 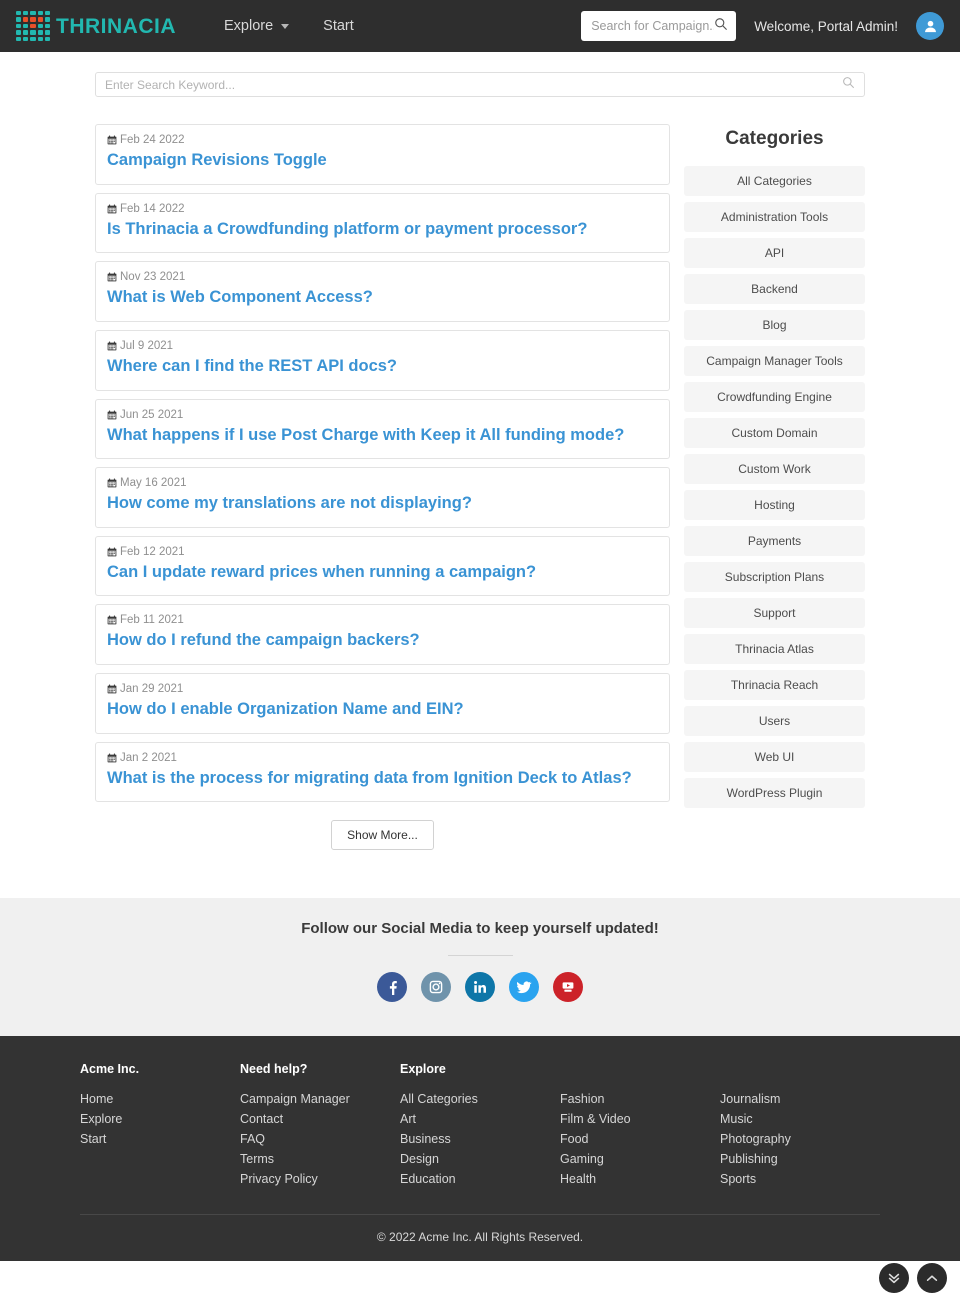 I want to click on linkedin-icon-link, so click(x=480, y=987).